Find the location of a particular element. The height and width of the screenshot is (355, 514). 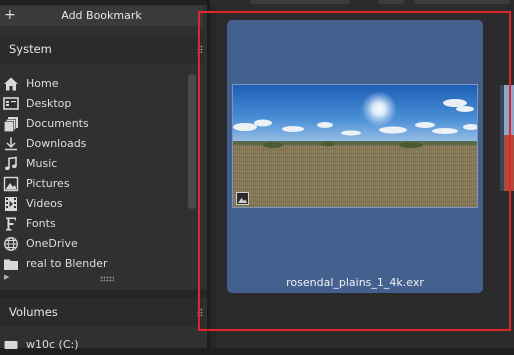

sidebar-item-label: Home is located at coordinates (42, 83).